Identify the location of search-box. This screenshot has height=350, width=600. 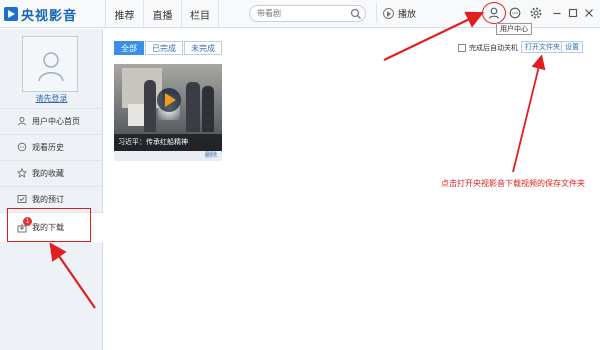
(307, 13).